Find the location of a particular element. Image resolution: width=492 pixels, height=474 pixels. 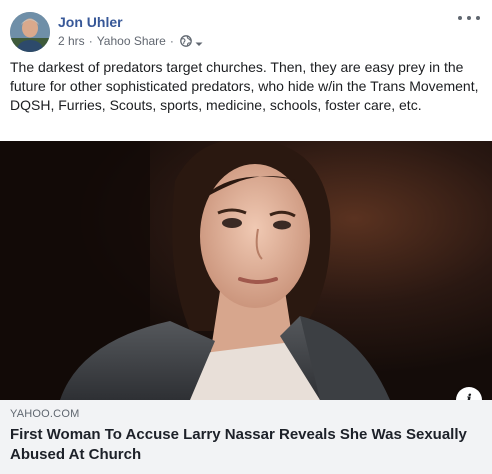

avatar-image is located at coordinates (30, 32).